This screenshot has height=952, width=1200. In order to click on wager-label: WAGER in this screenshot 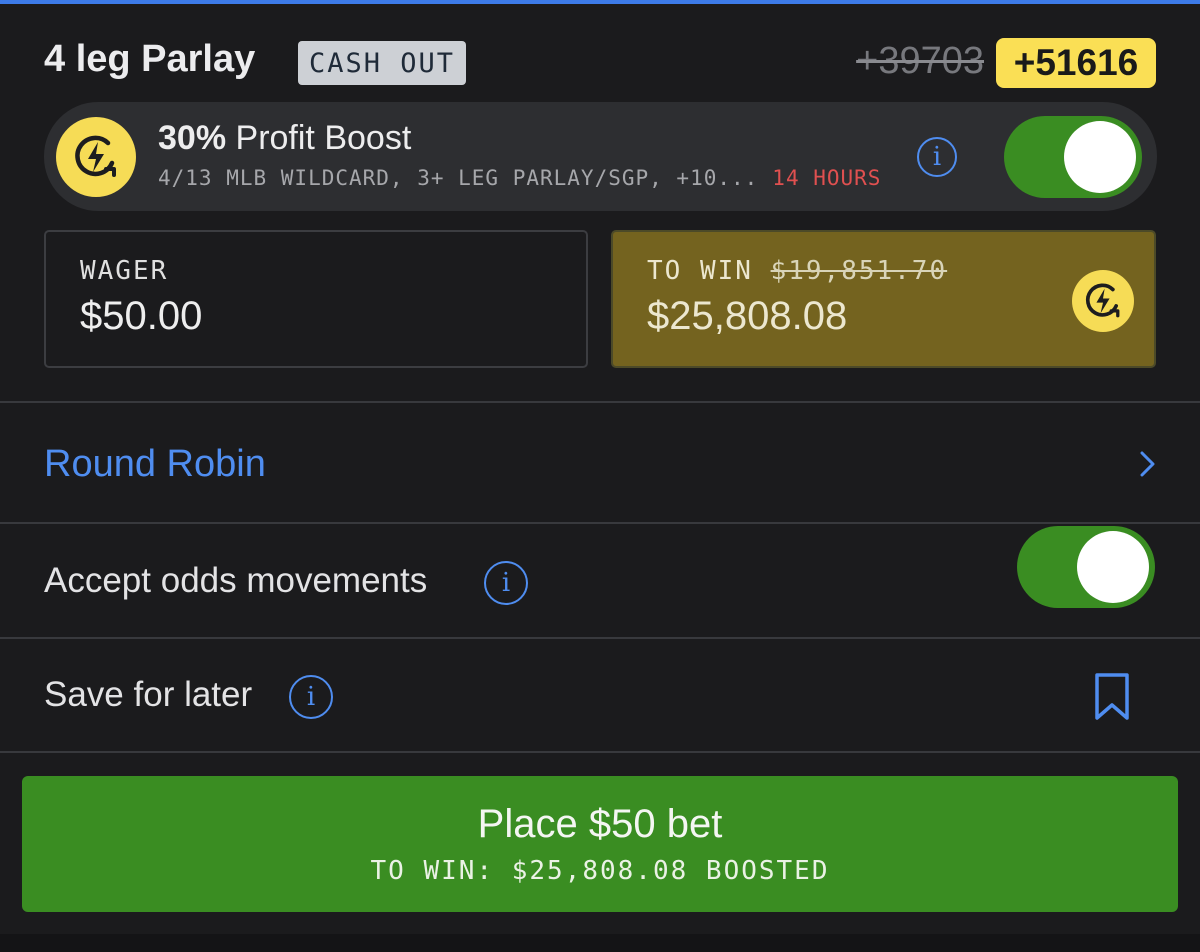, I will do `click(124, 271)`.